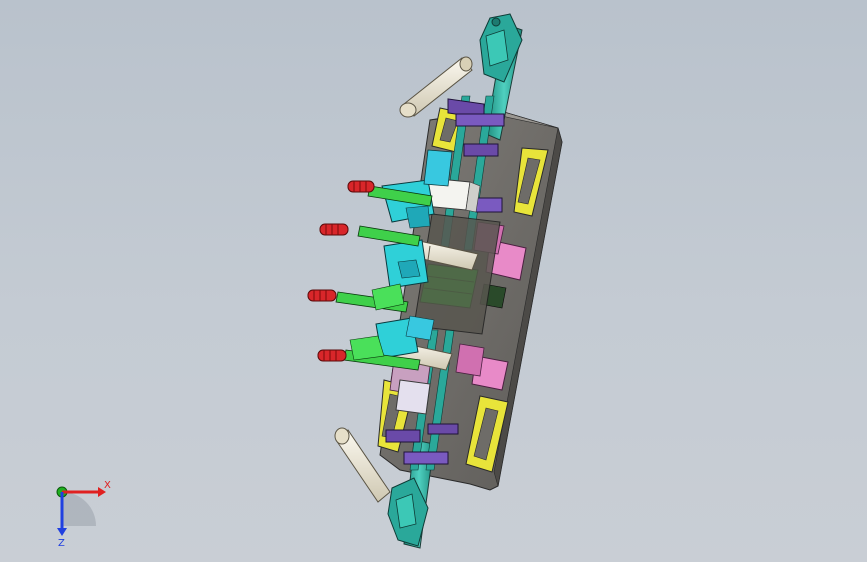 The image size is (867, 562). I want to click on triad-plane, so click(79, 509).